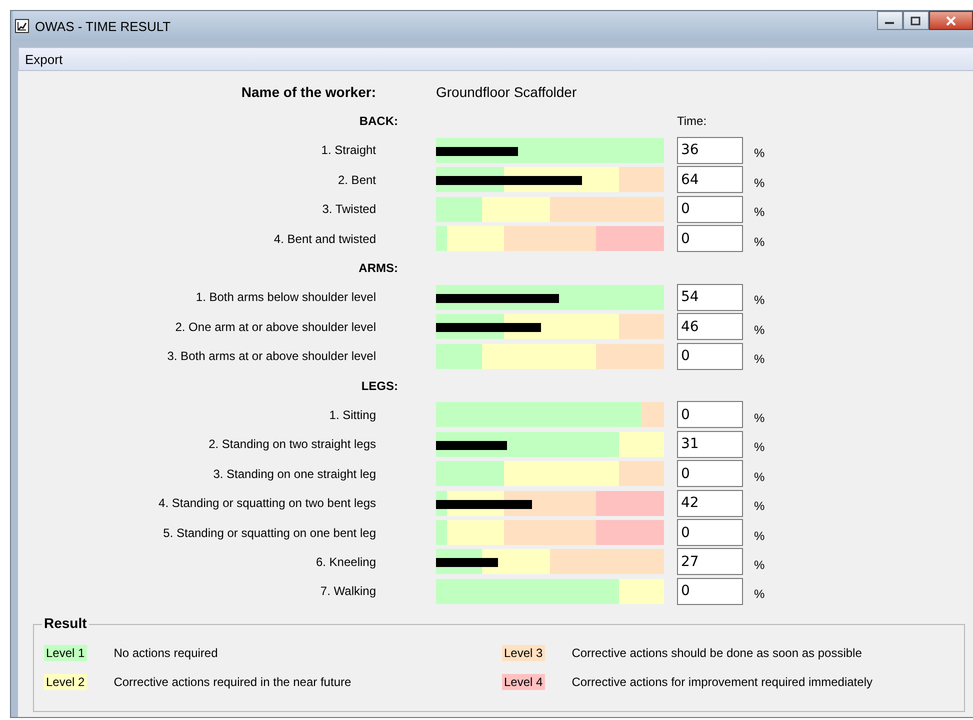 This screenshot has height=720, width=973. Describe the element at coordinates (467, 563) in the screenshot. I see `time-bar` at that location.